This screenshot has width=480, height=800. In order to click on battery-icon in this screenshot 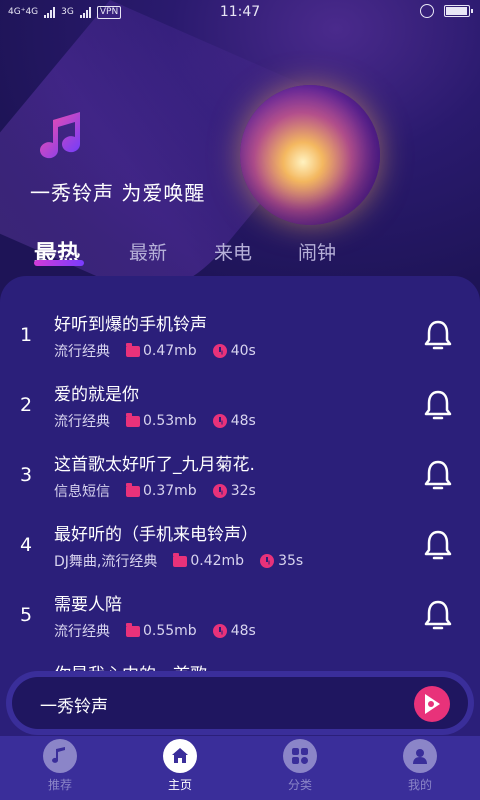, I will do `click(458, 11)`.